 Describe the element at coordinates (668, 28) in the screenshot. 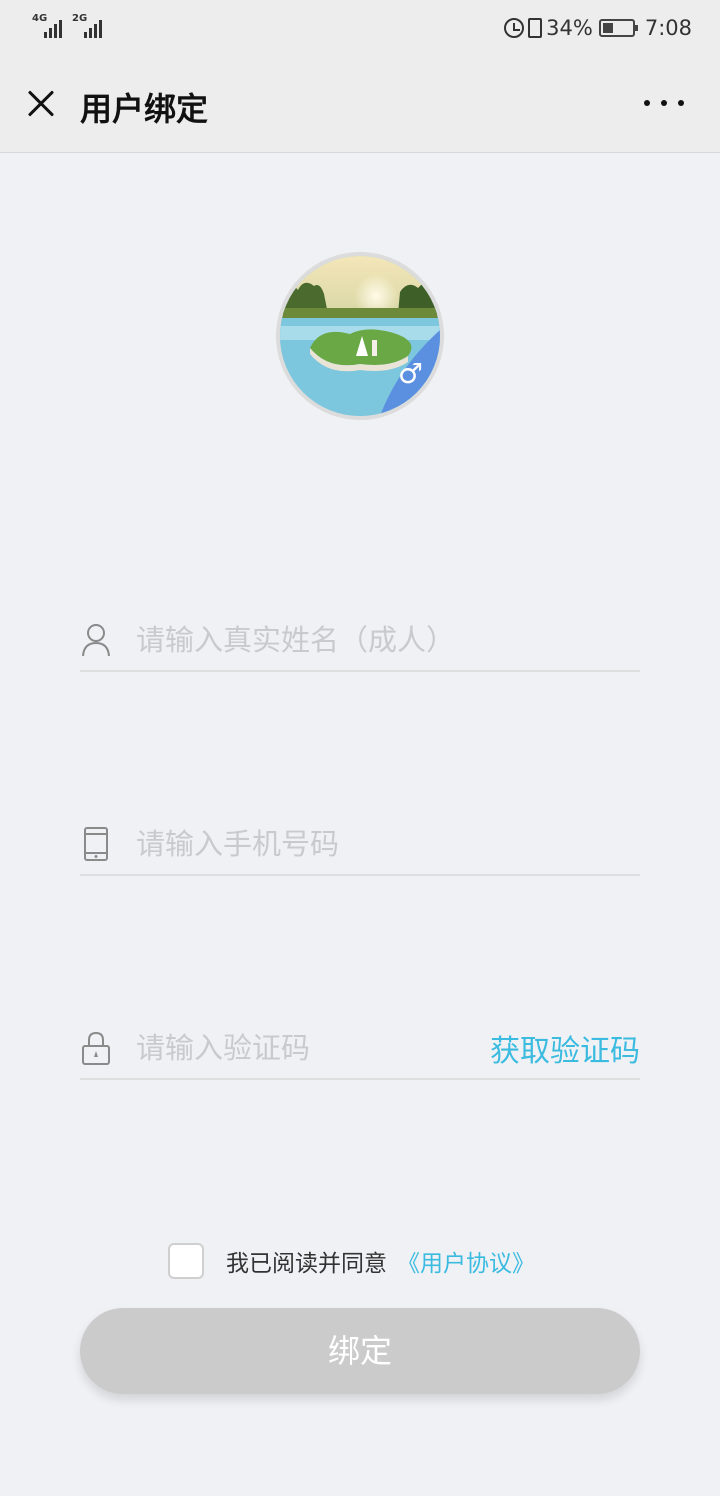

I see `clock-time: 7:08` at that location.